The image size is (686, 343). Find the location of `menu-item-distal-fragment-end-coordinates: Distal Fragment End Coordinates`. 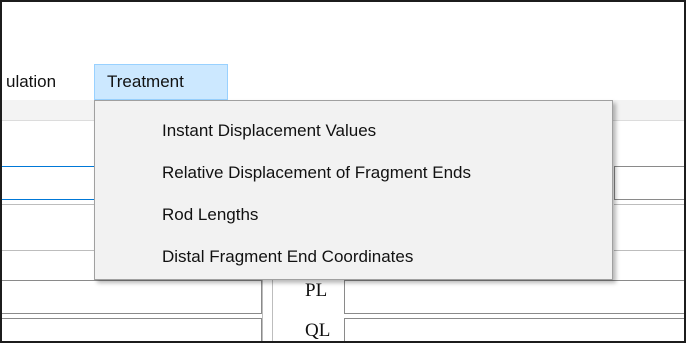

menu-item-distal-fragment-end-coordinates: Distal Fragment End Coordinates is located at coordinates (287, 257).